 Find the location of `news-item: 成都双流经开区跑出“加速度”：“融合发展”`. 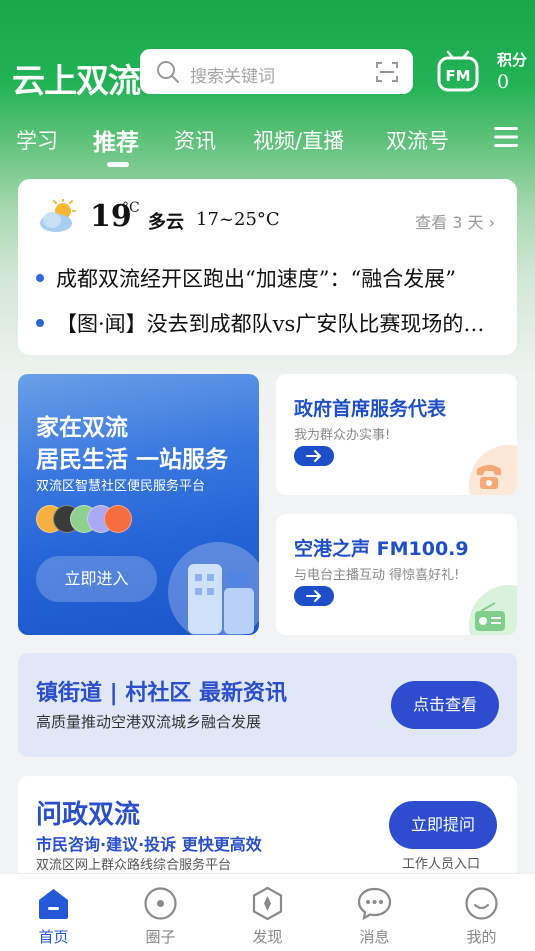

news-item: 成都双流经开区跑出“加速度”：“融合发展” is located at coordinates (267, 278).